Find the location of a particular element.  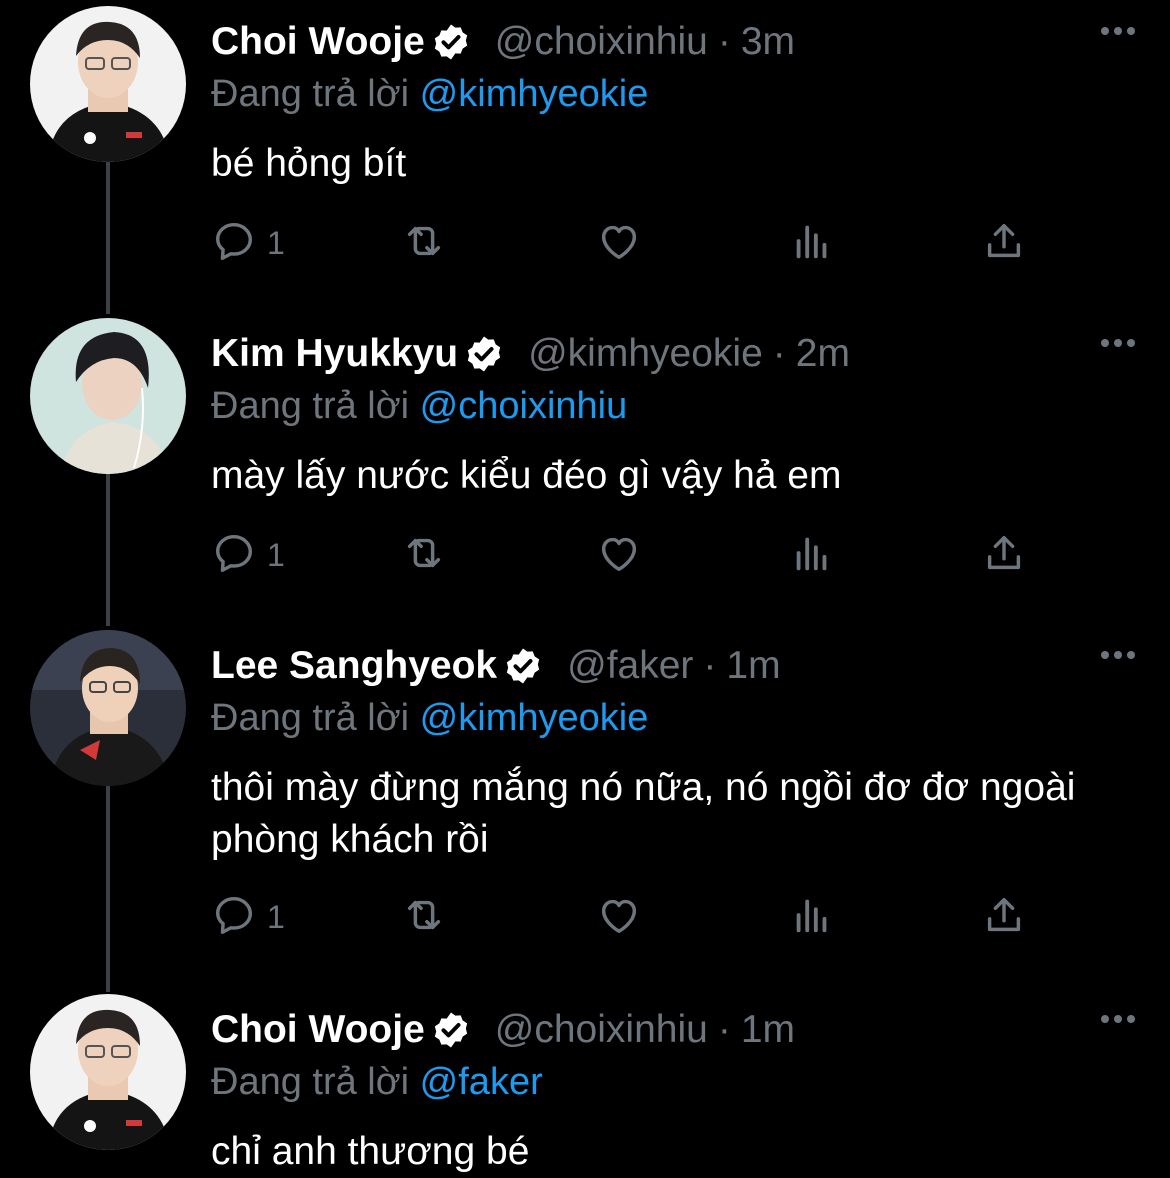

replying-to: Đang trả lời @faker is located at coordinates (377, 1082).